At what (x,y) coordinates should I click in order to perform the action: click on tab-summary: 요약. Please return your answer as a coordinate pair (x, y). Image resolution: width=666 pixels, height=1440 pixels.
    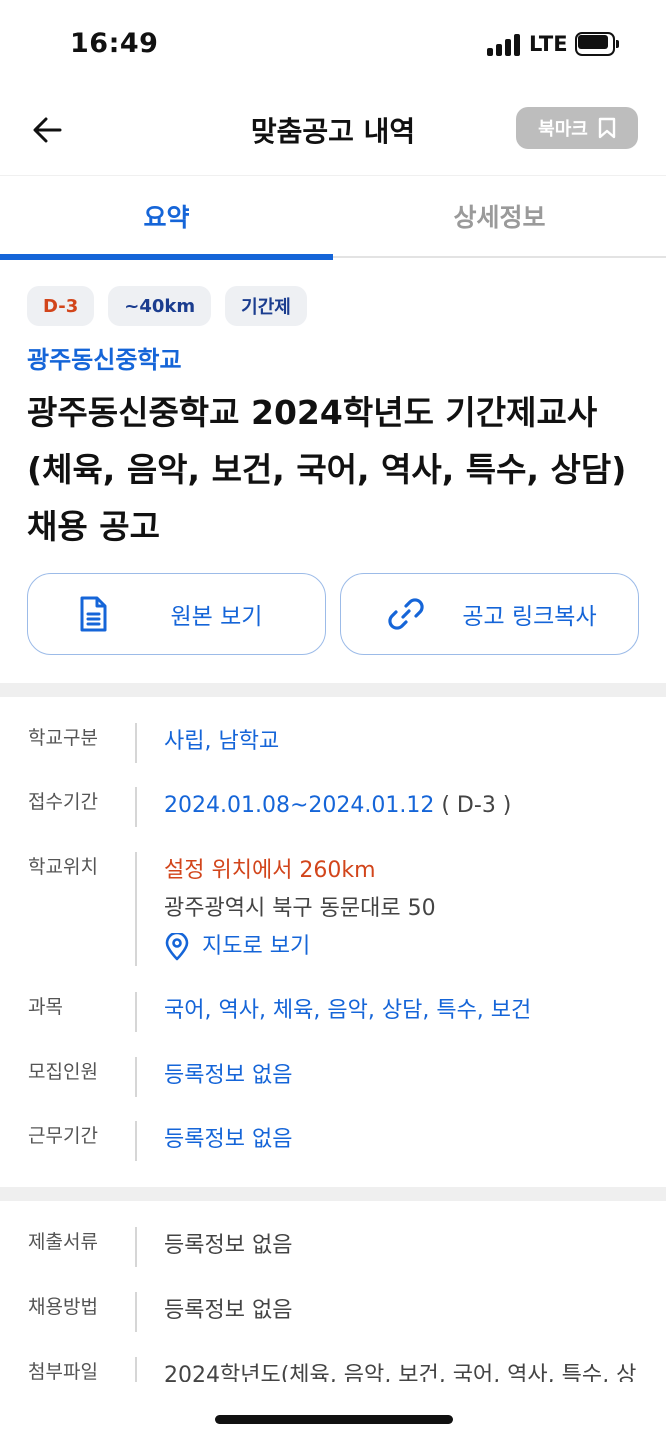
    Looking at the image, I should click on (166, 218).